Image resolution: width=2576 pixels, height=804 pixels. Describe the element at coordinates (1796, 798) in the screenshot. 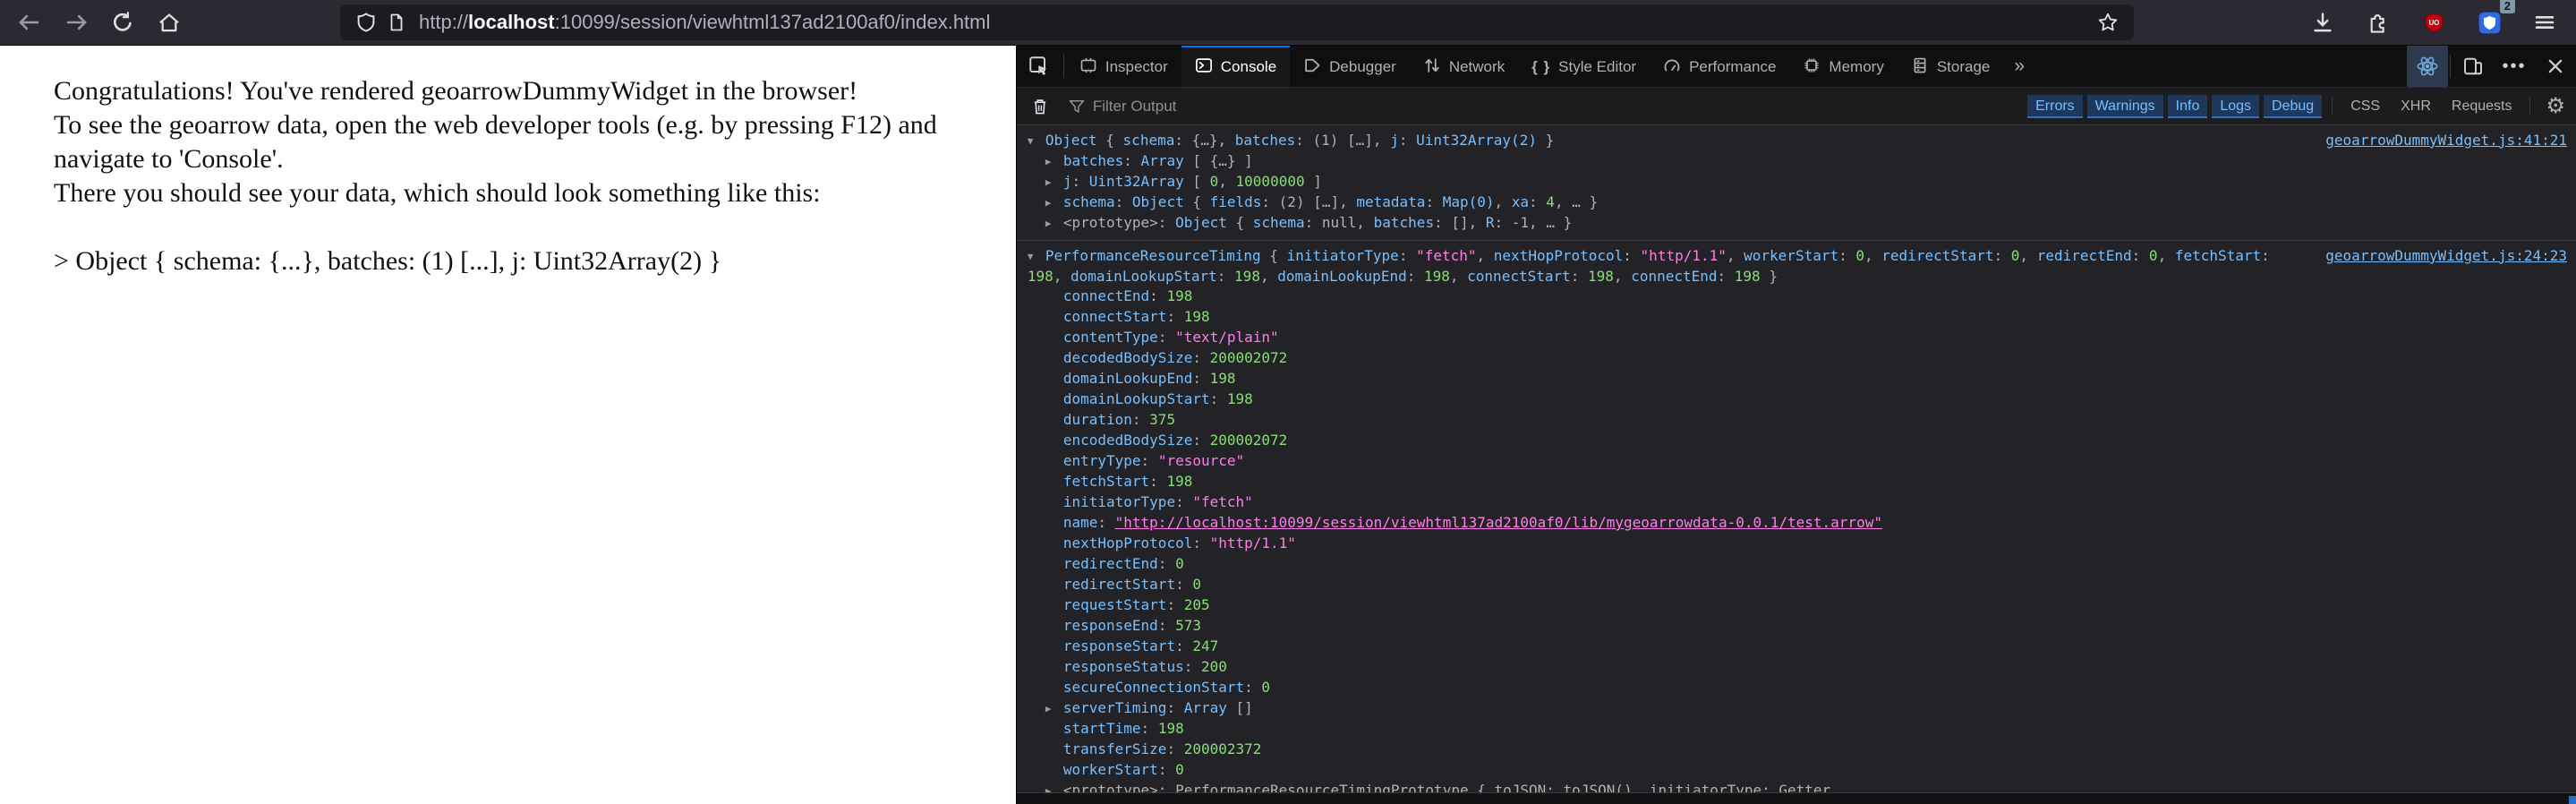

I see `console-input-row` at that location.